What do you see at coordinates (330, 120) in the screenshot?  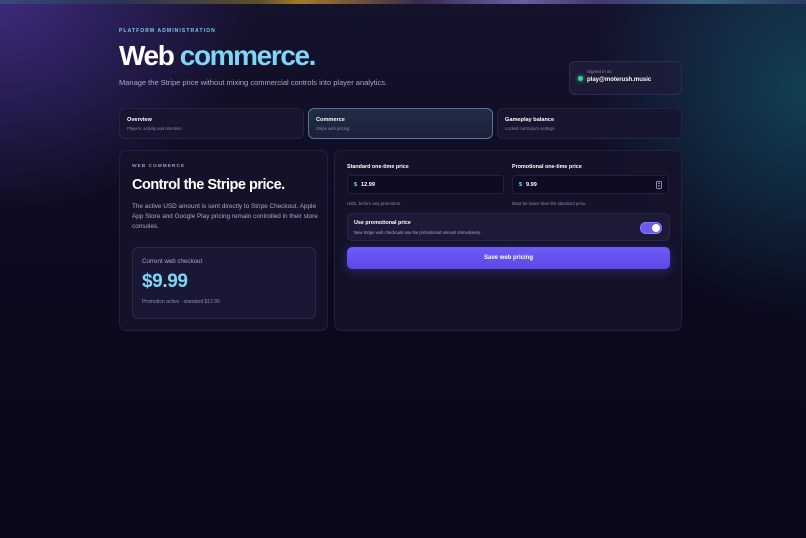 I see `tab-title: Commerce` at bounding box center [330, 120].